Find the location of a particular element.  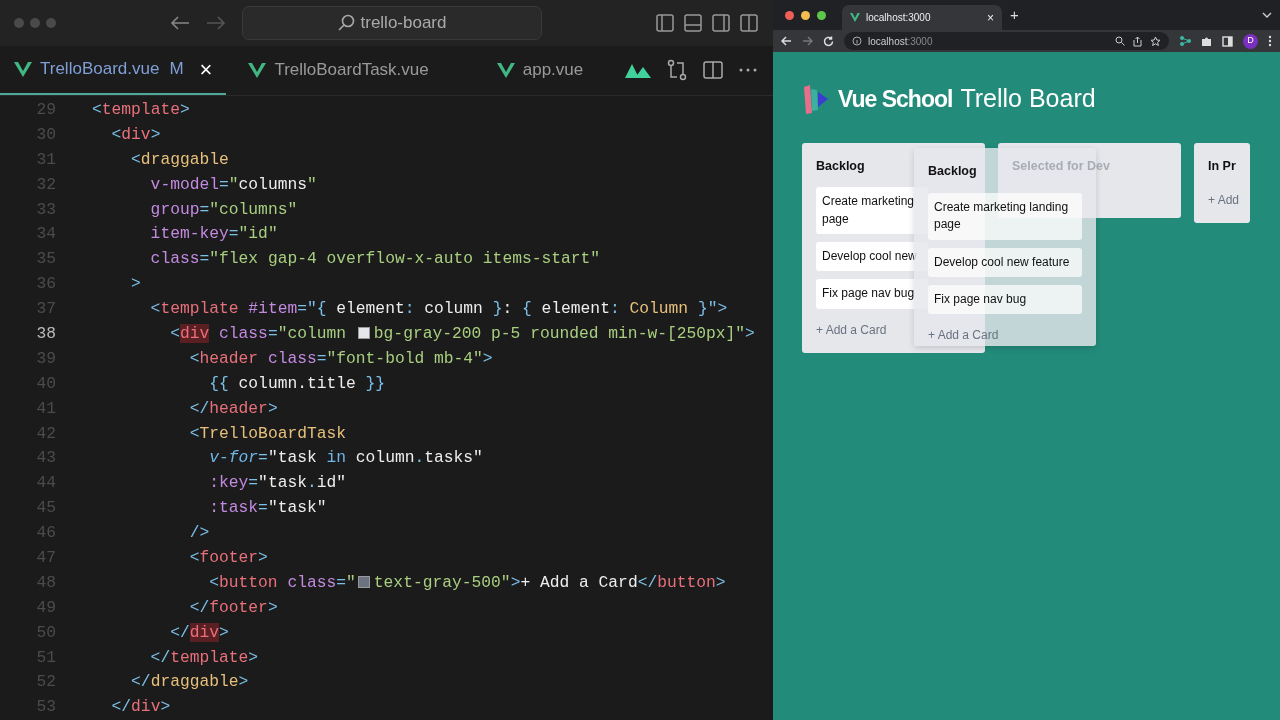

panel-icon is located at coordinates (693, 22).